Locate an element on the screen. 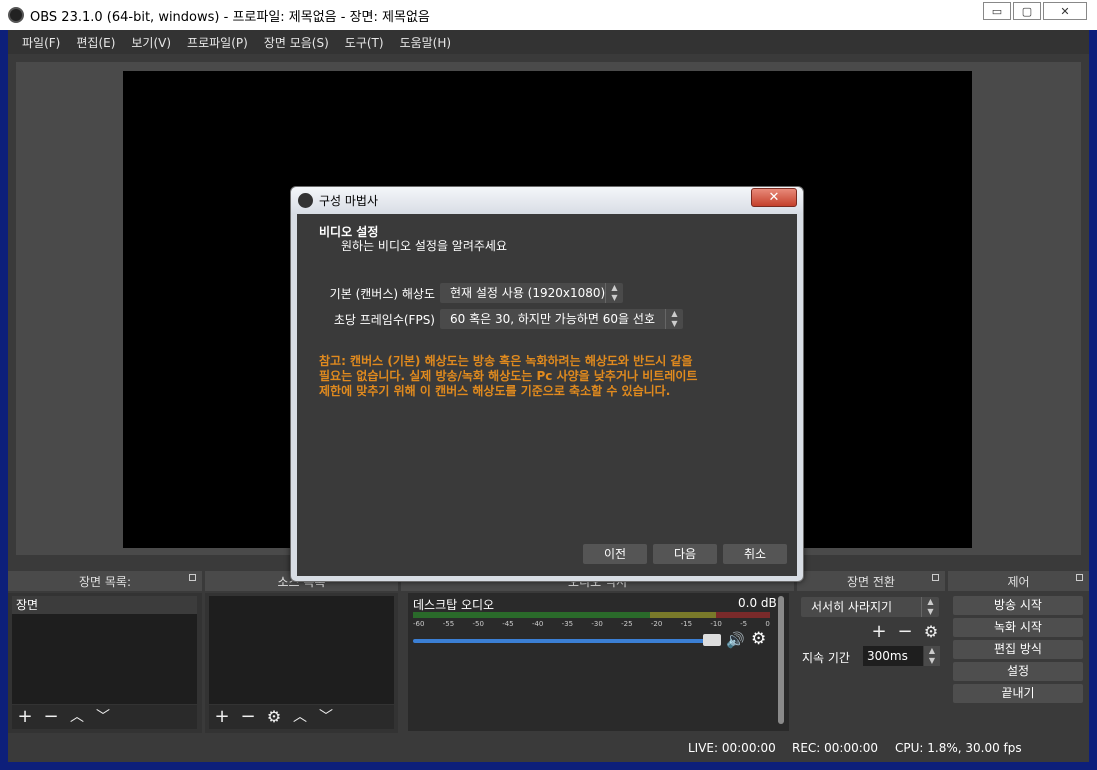  menu-help: 도움말(H) is located at coordinates (426, 42).